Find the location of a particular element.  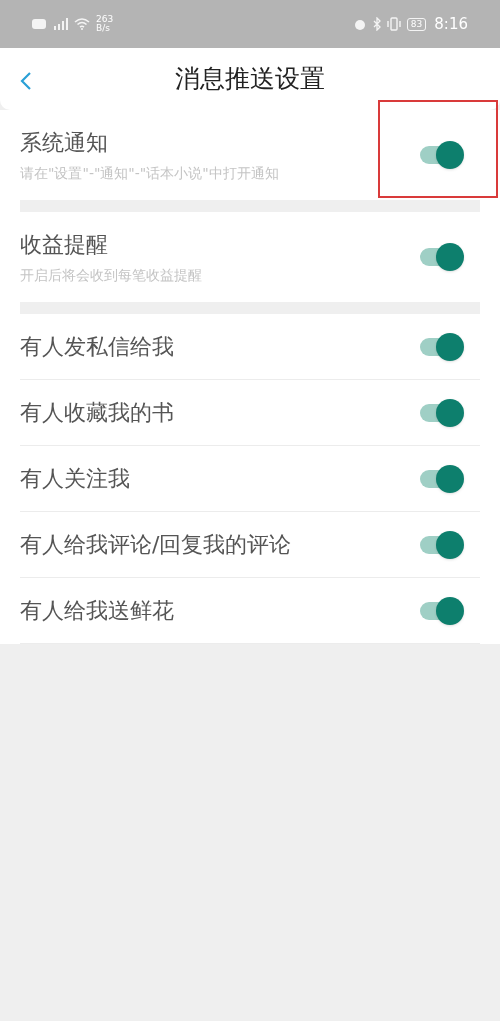

network-speed: 263 is located at coordinates (105, 19).